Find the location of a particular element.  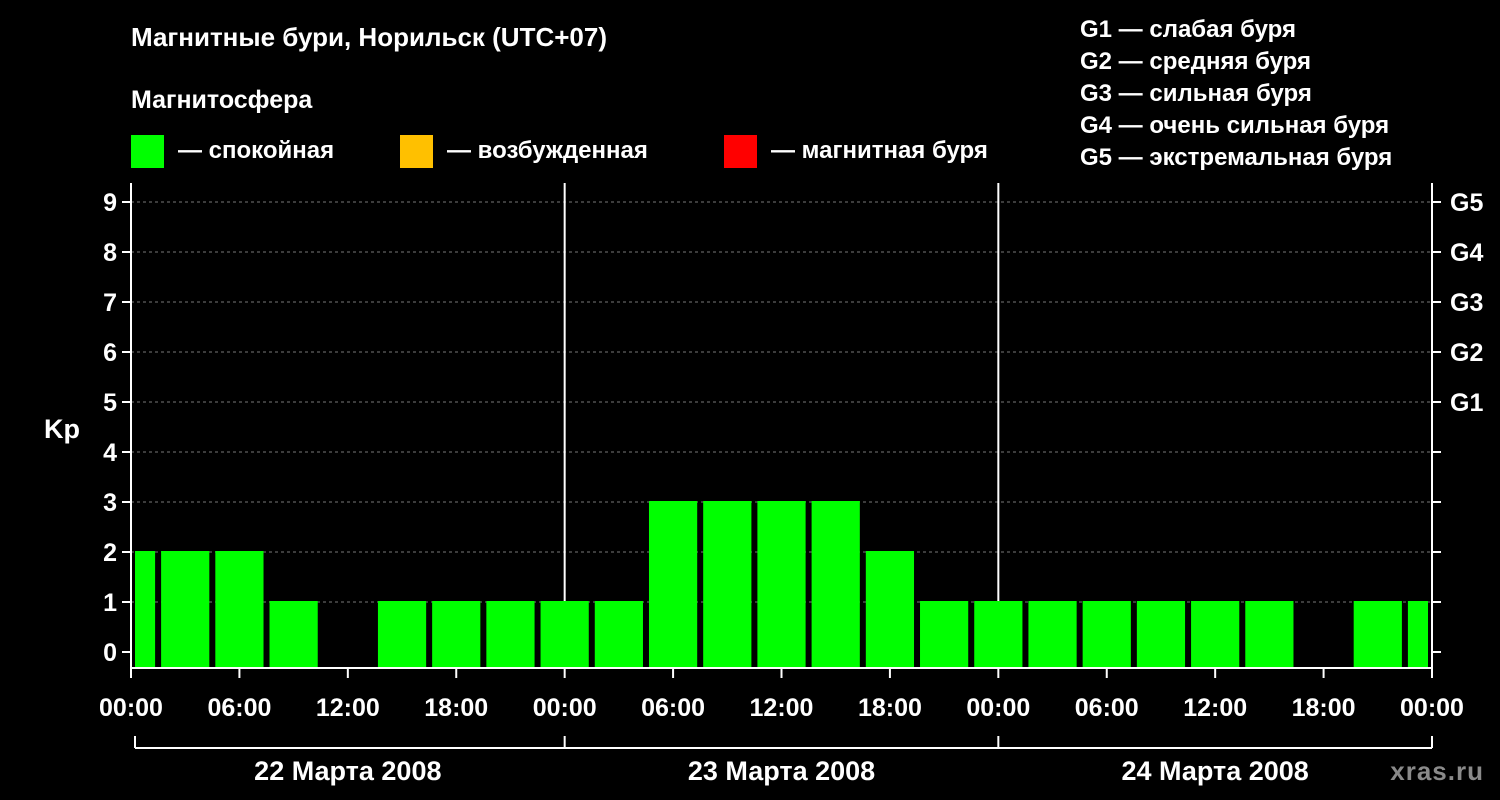

watermark: xras.ru is located at coordinates (1437, 771).